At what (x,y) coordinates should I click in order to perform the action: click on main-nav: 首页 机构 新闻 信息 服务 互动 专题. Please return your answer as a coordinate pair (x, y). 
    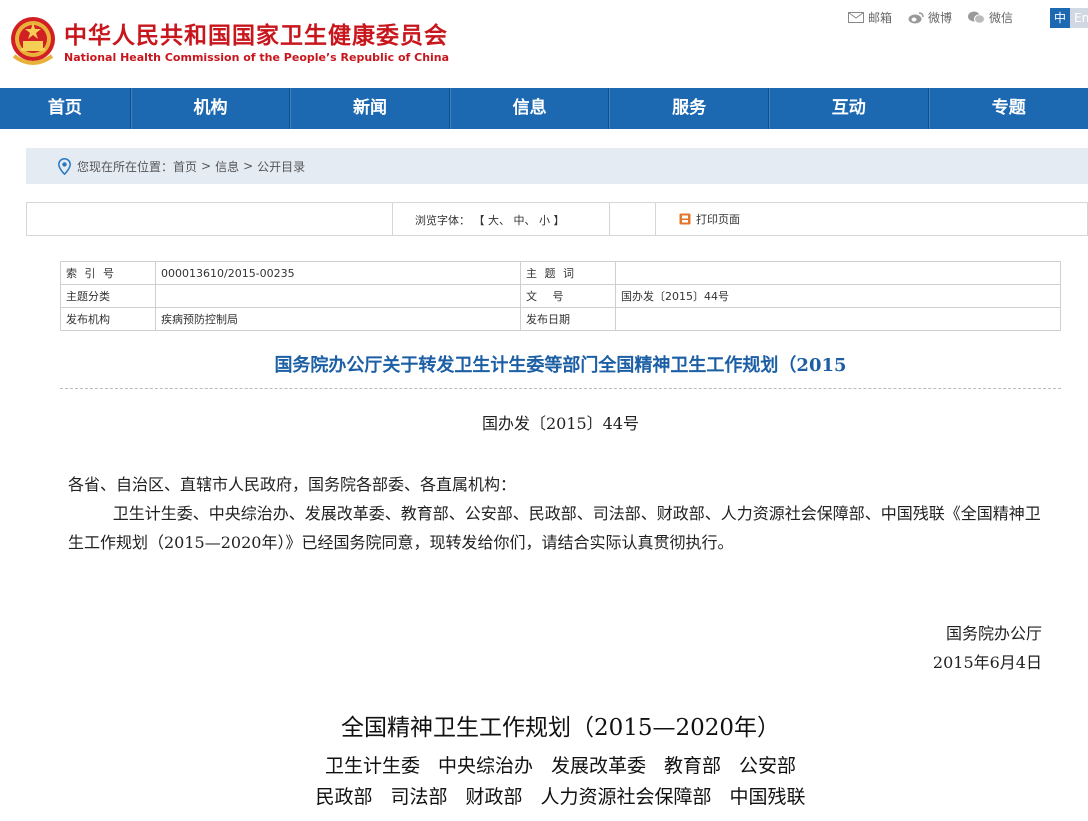
    Looking at the image, I should click on (544, 108).